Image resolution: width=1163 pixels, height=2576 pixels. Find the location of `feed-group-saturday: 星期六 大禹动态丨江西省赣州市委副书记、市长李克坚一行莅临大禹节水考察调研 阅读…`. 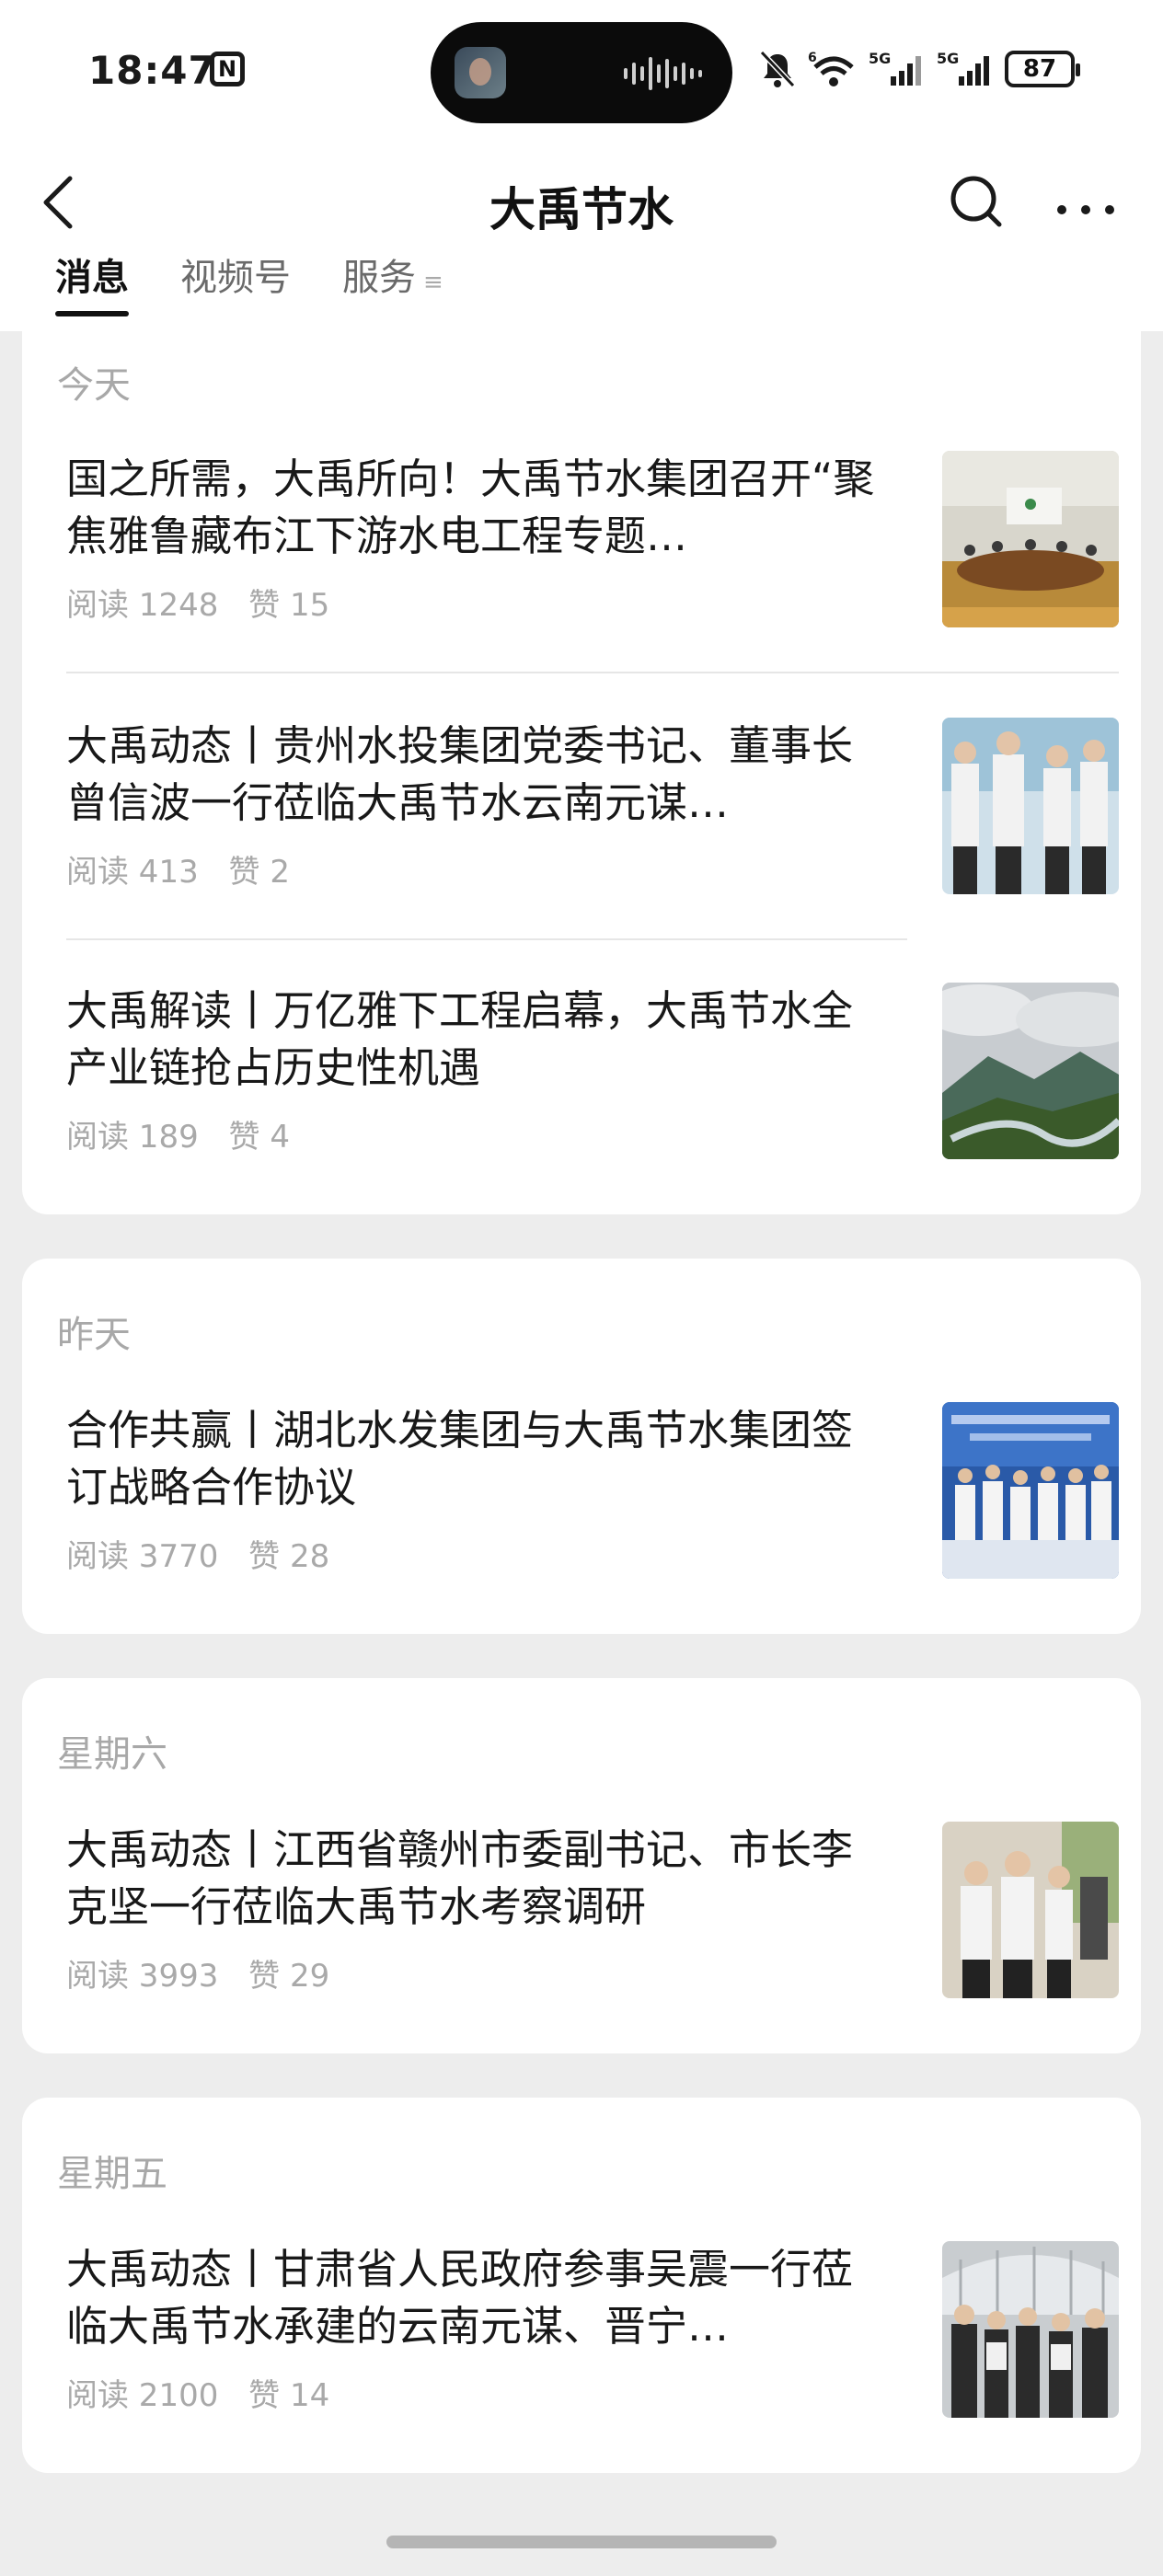

feed-group-saturday: 星期六 大禹动态丨江西省赣州市委副书记、市长李克坚一行莅临大禹节水考察调研 阅读… is located at coordinates (581, 1865).